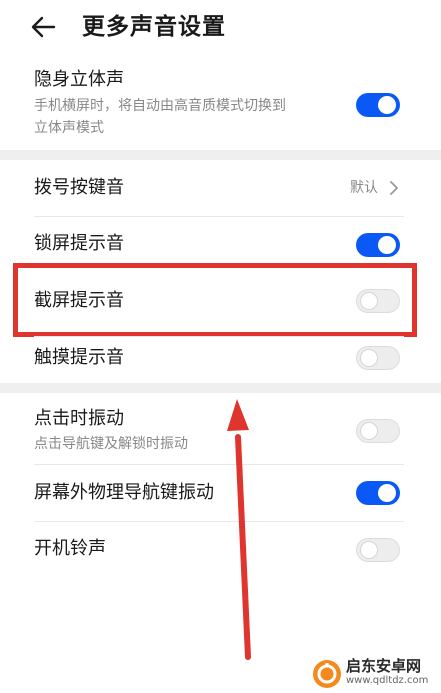 This screenshot has height=693, width=441. I want to click on back-button, so click(43, 27).